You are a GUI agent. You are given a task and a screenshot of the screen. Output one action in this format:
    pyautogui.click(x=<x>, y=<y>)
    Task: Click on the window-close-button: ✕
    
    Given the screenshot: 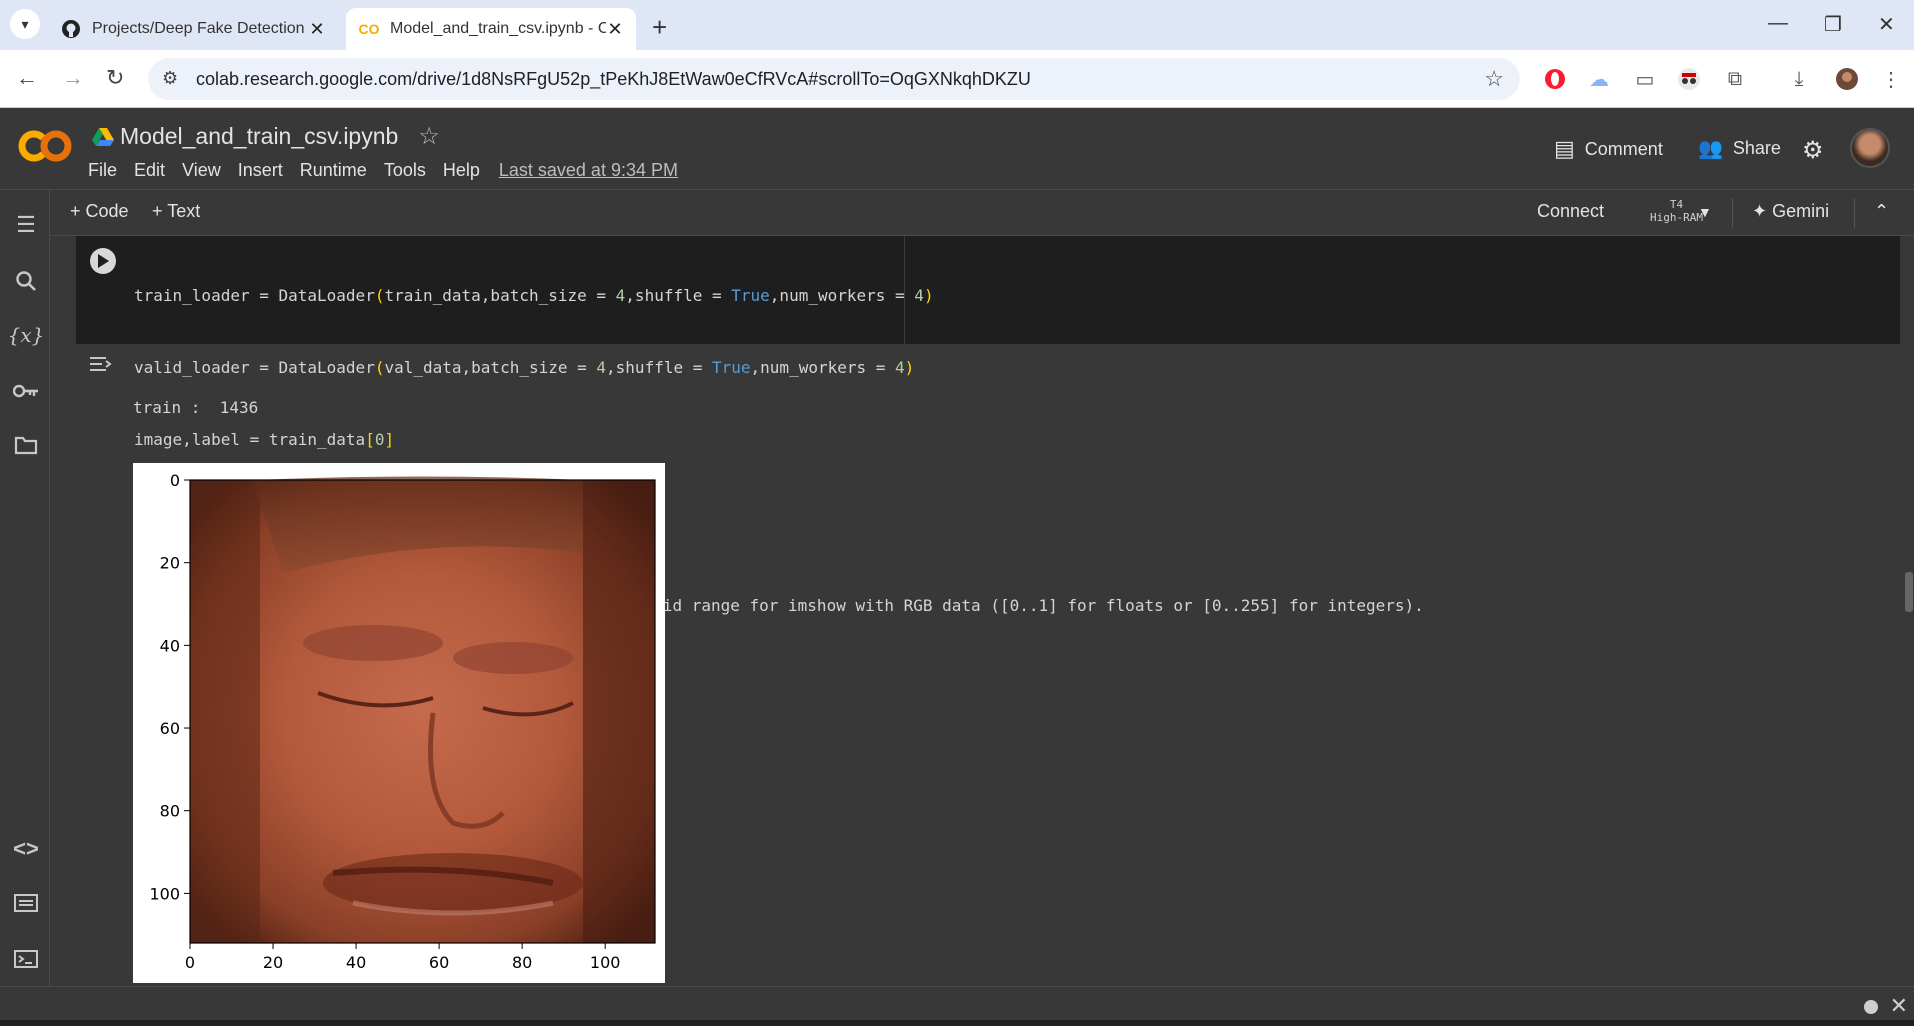 What is the action you would take?
    pyautogui.click(x=1886, y=24)
    